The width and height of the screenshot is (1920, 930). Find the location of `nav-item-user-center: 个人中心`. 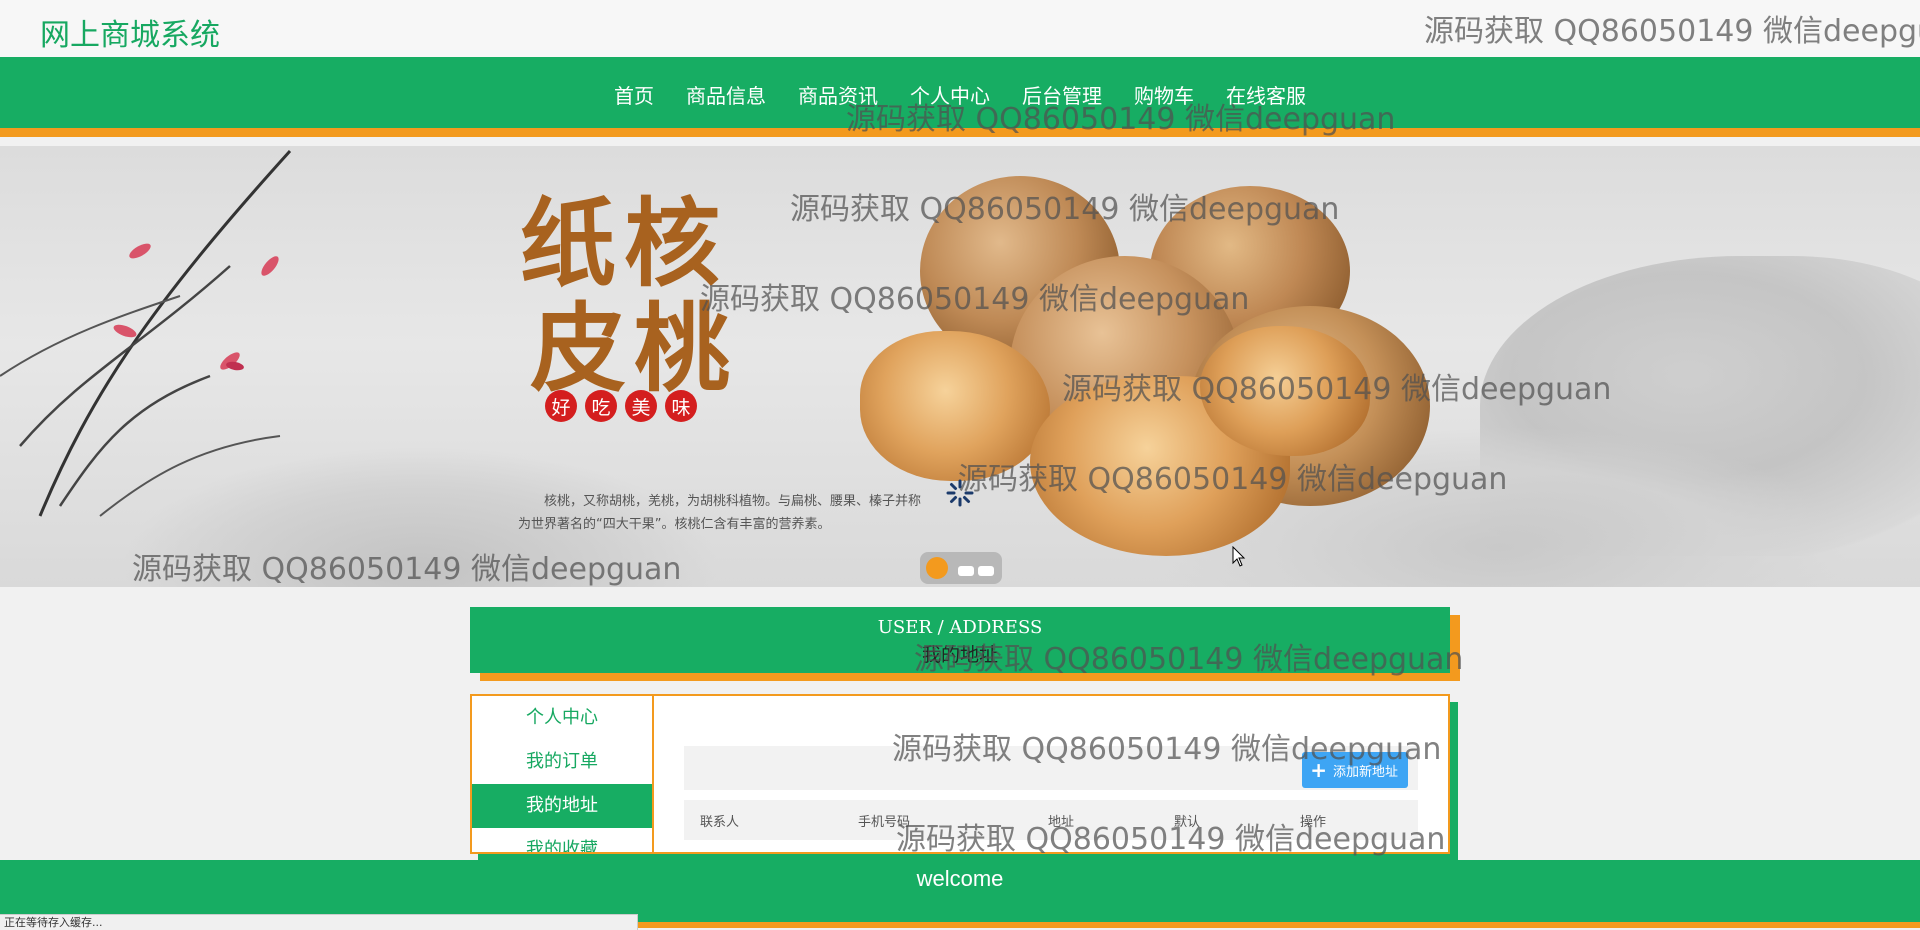

nav-item-user-center: 个人中心 is located at coordinates (950, 94).